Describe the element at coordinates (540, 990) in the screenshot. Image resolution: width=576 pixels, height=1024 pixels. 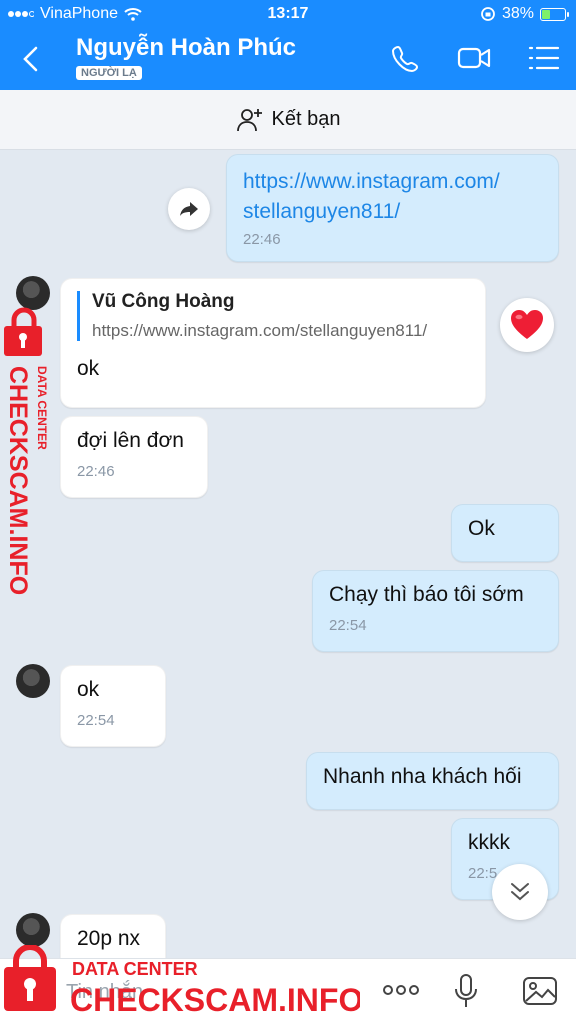
I see `image-icon` at that location.